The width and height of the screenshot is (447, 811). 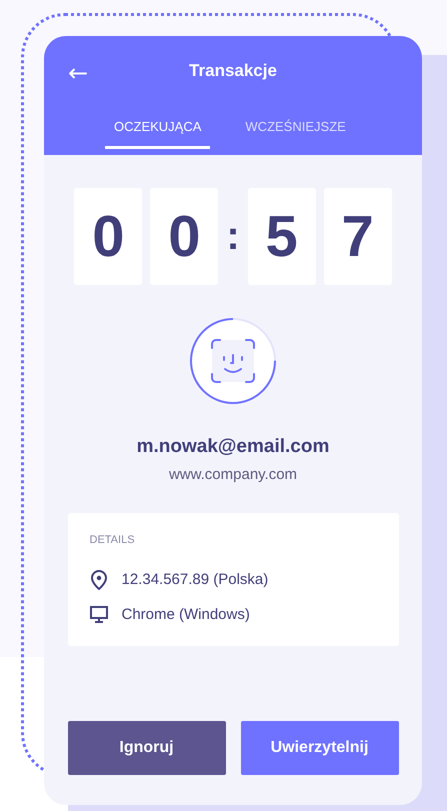 I want to click on account-email: m.nowak@email.com, so click(x=233, y=447).